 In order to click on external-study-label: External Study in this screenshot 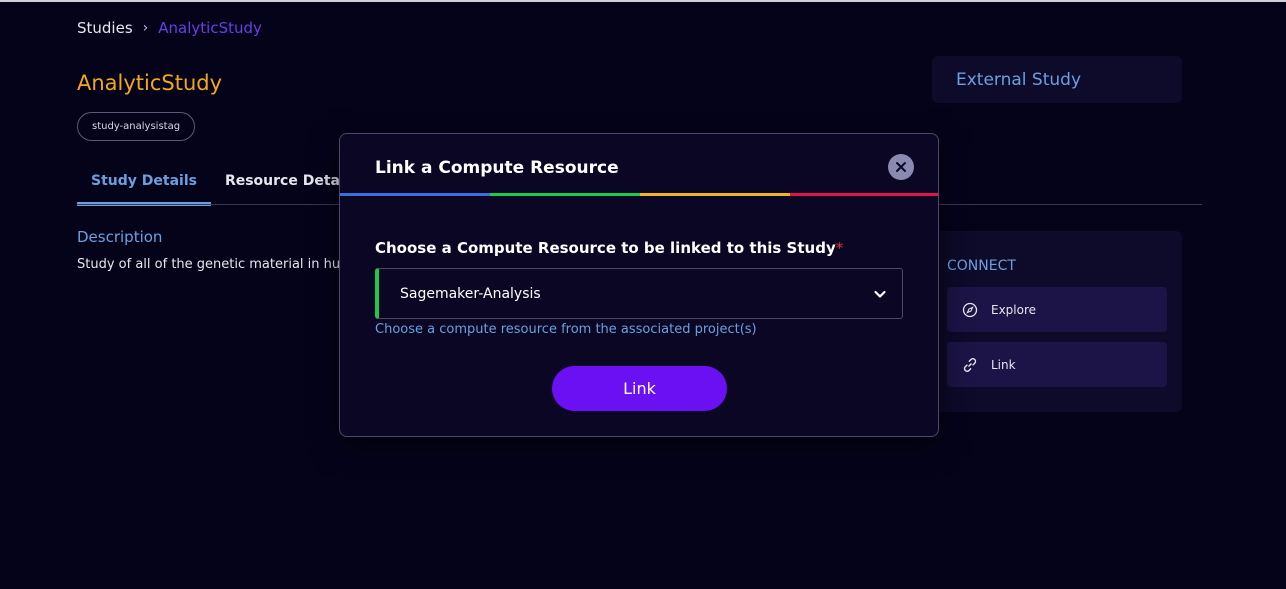, I will do `click(1019, 79)`.